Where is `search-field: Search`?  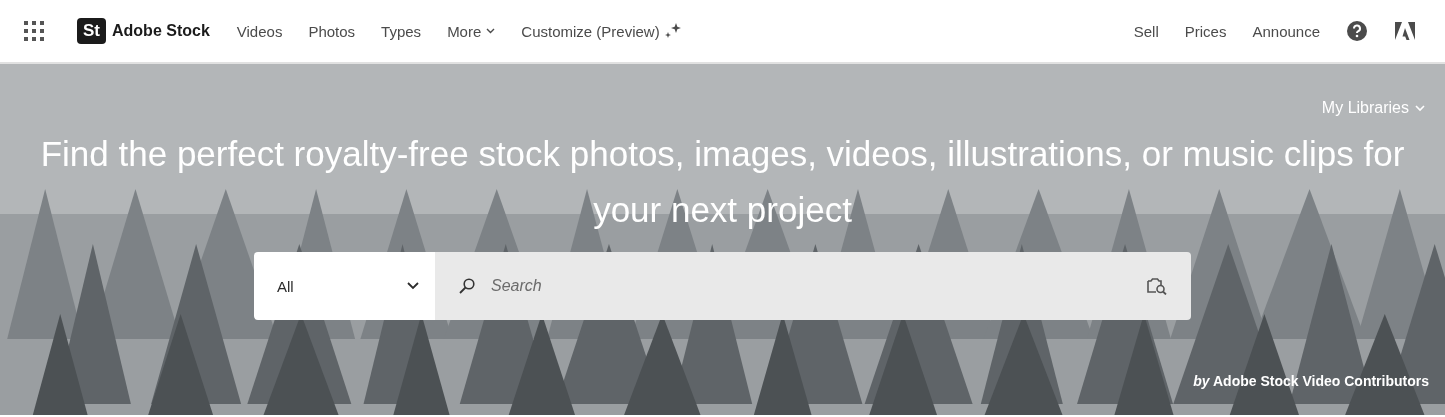 search-field: Search is located at coordinates (813, 286).